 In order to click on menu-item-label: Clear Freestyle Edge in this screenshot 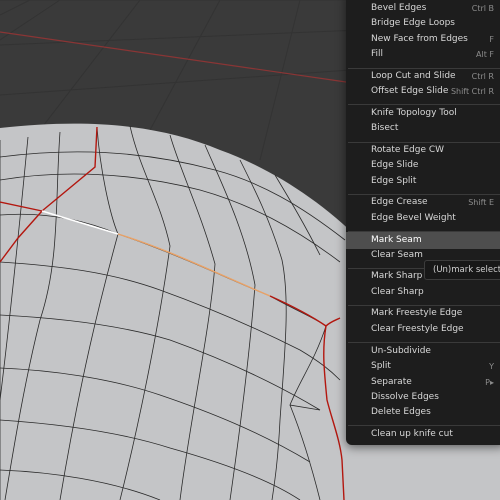, I will do `click(417, 328)`.